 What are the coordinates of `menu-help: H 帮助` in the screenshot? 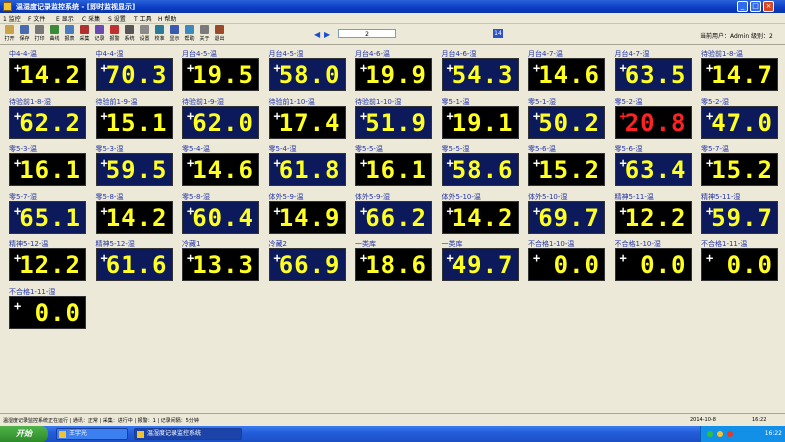 It's located at (167, 18).